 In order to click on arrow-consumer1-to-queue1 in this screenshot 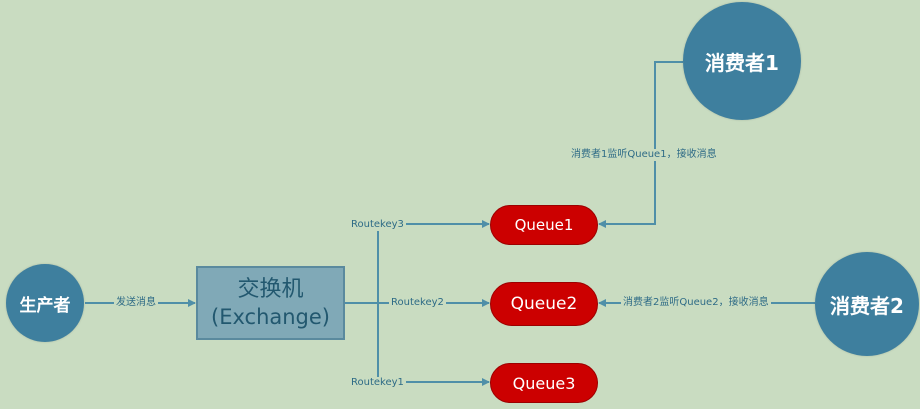, I will do `click(640, 144)`.